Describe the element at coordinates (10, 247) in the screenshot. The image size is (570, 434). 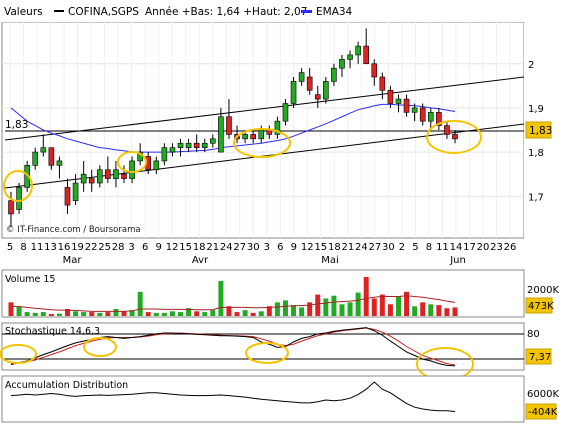
I see `x-day-label: 5` at that location.